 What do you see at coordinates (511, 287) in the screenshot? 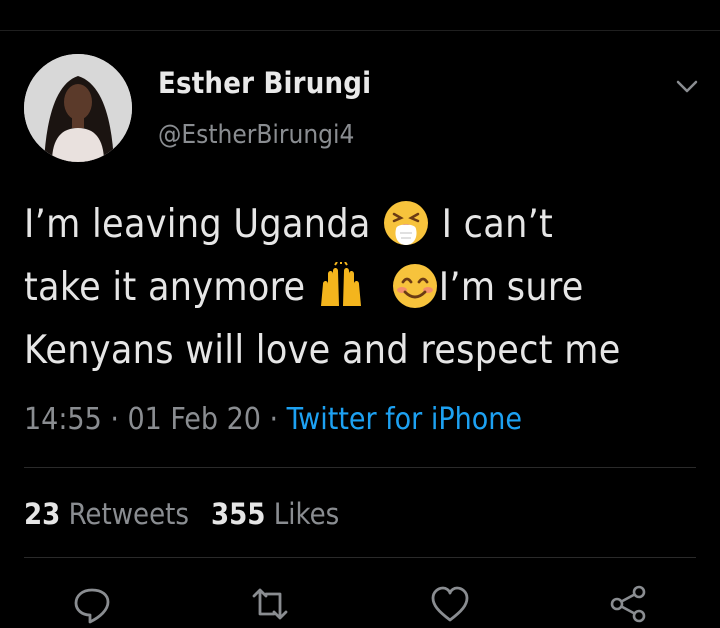
I see `tweet-line-2-part-2: I’m sure` at bounding box center [511, 287].